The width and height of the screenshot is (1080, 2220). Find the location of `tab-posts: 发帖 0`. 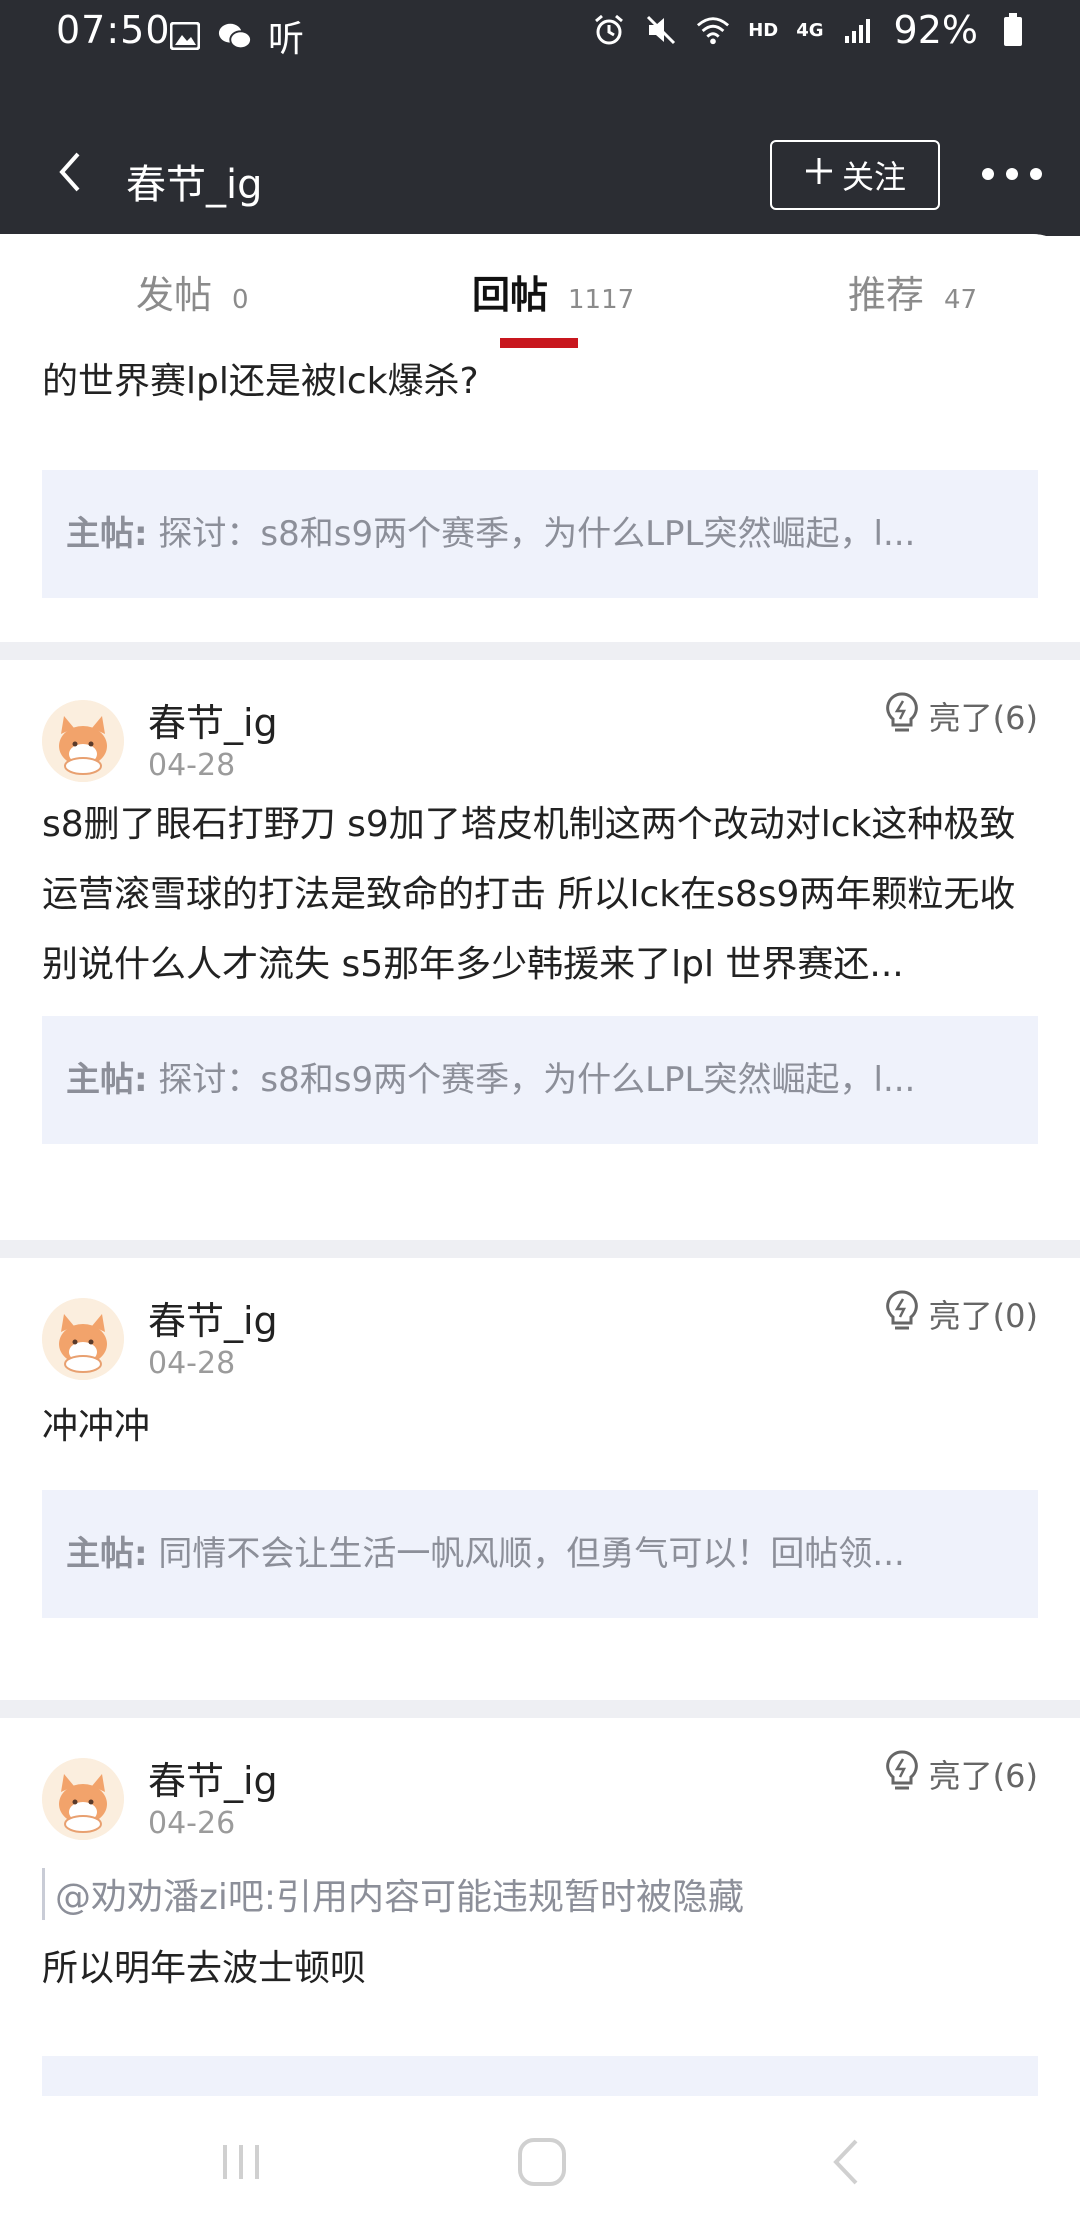

tab-posts: 发帖 0 is located at coordinates (192, 291).